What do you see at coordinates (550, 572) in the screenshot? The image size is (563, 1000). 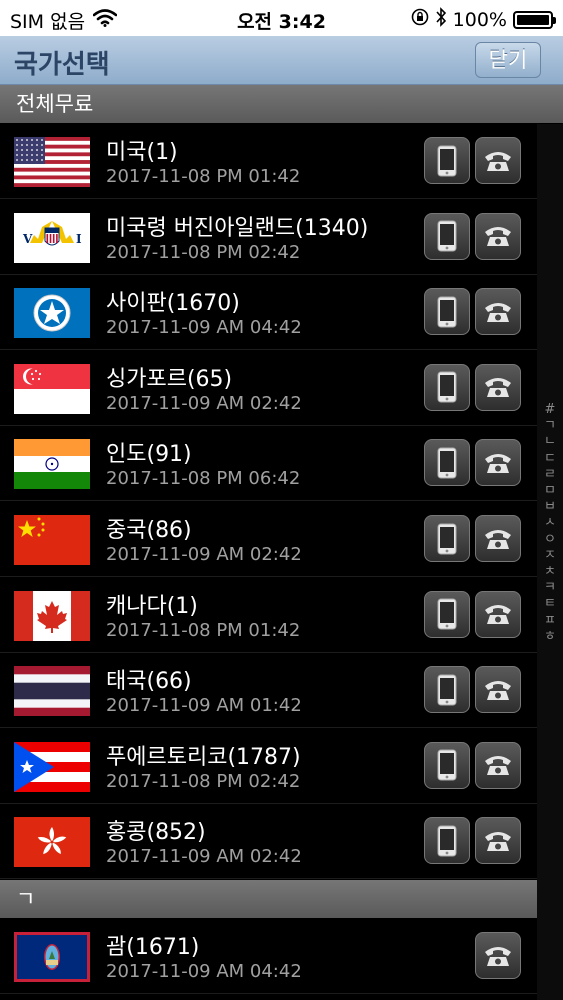 I see `index-letter: ㅊ` at bounding box center [550, 572].